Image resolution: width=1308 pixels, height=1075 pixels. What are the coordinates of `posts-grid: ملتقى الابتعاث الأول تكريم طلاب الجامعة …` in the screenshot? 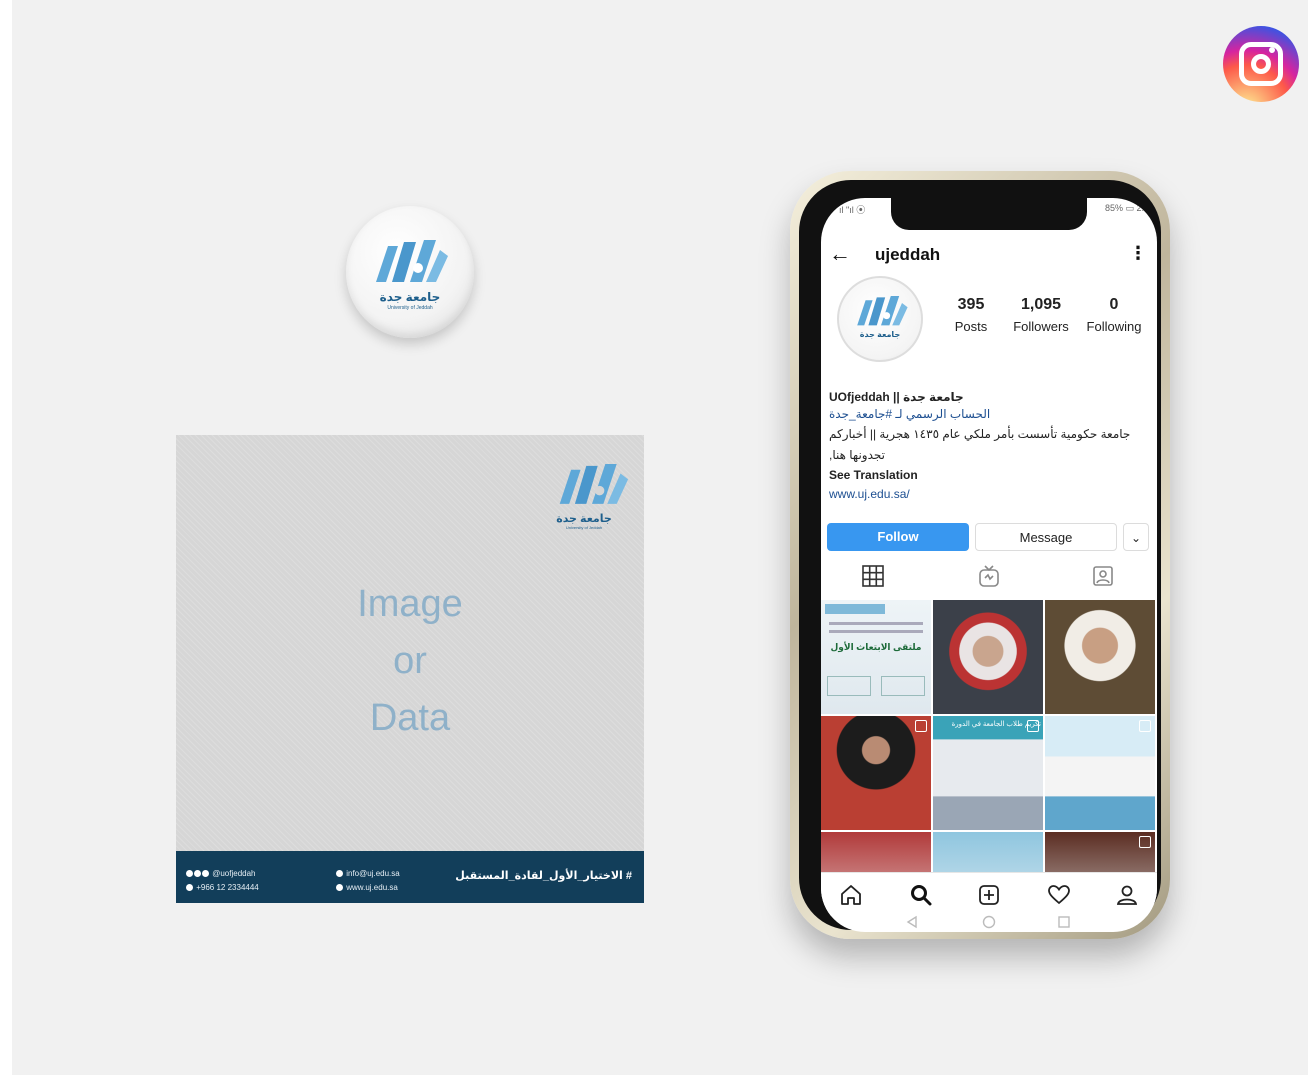 It's located at (989, 736).